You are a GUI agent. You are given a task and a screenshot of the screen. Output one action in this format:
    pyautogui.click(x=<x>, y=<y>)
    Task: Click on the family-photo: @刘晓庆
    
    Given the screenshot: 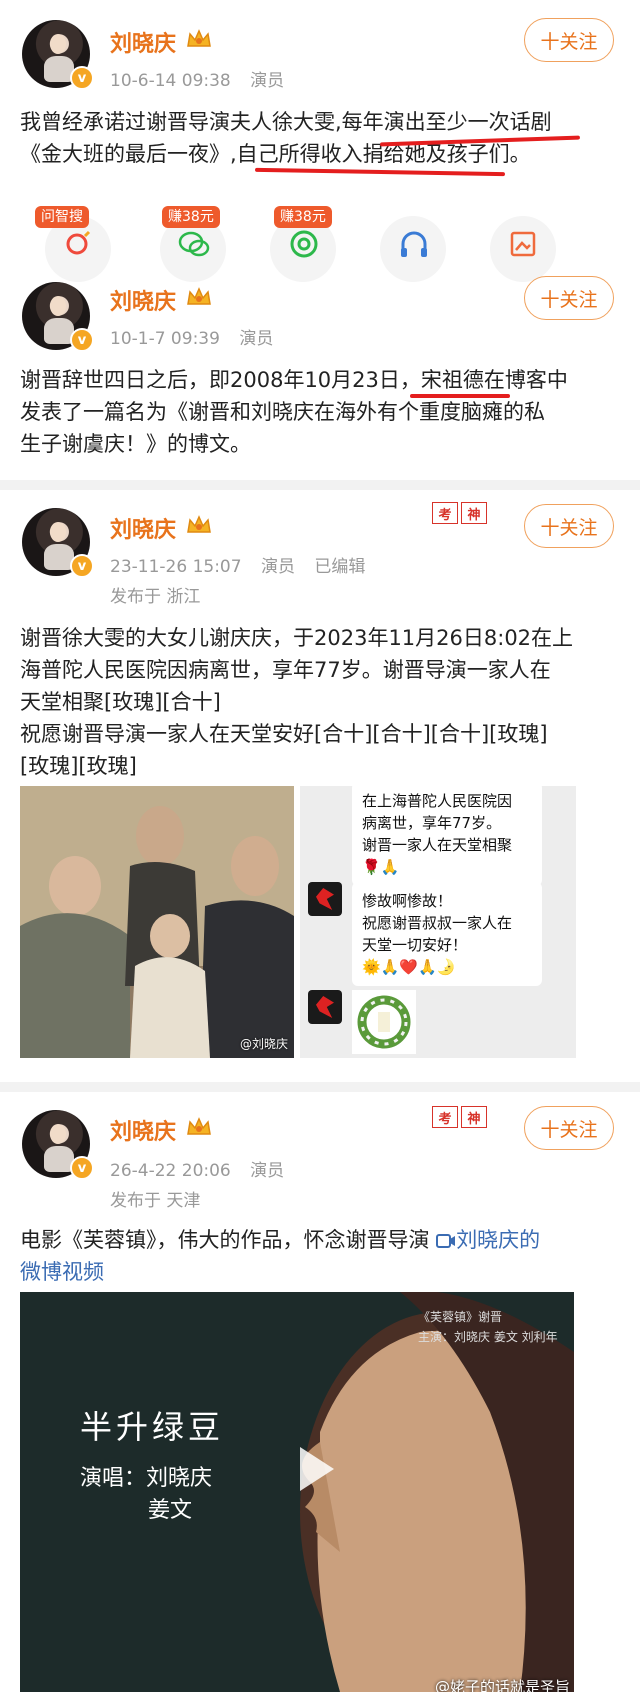 What is the action you would take?
    pyautogui.click(x=157, y=922)
    